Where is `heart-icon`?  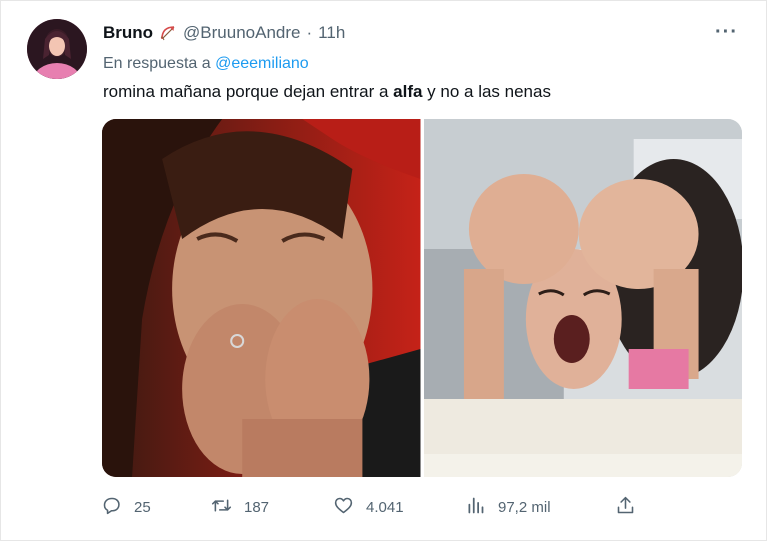 heart-icon is located at coordinates (343, 507).